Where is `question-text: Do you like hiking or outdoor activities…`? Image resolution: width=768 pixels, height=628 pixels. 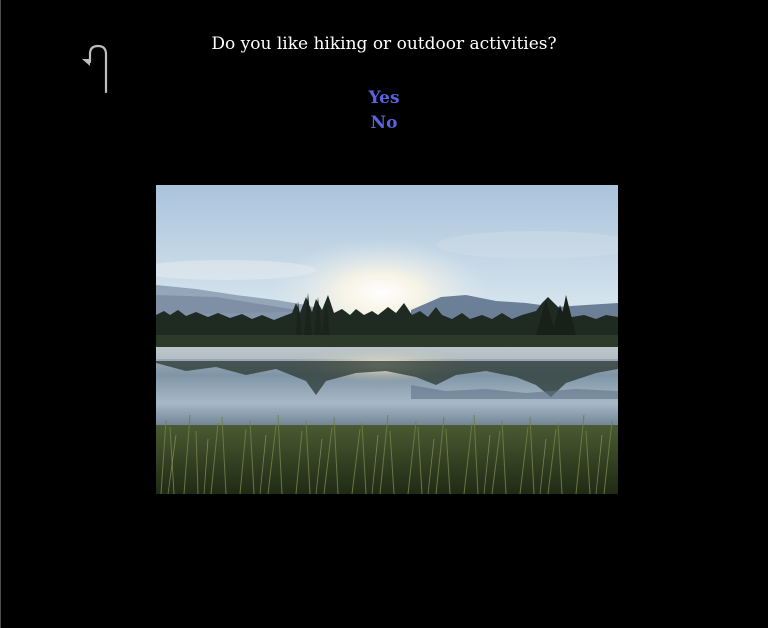
question-text: Do you like hiking or outdoor activities… is located at coordinates (384, 44).